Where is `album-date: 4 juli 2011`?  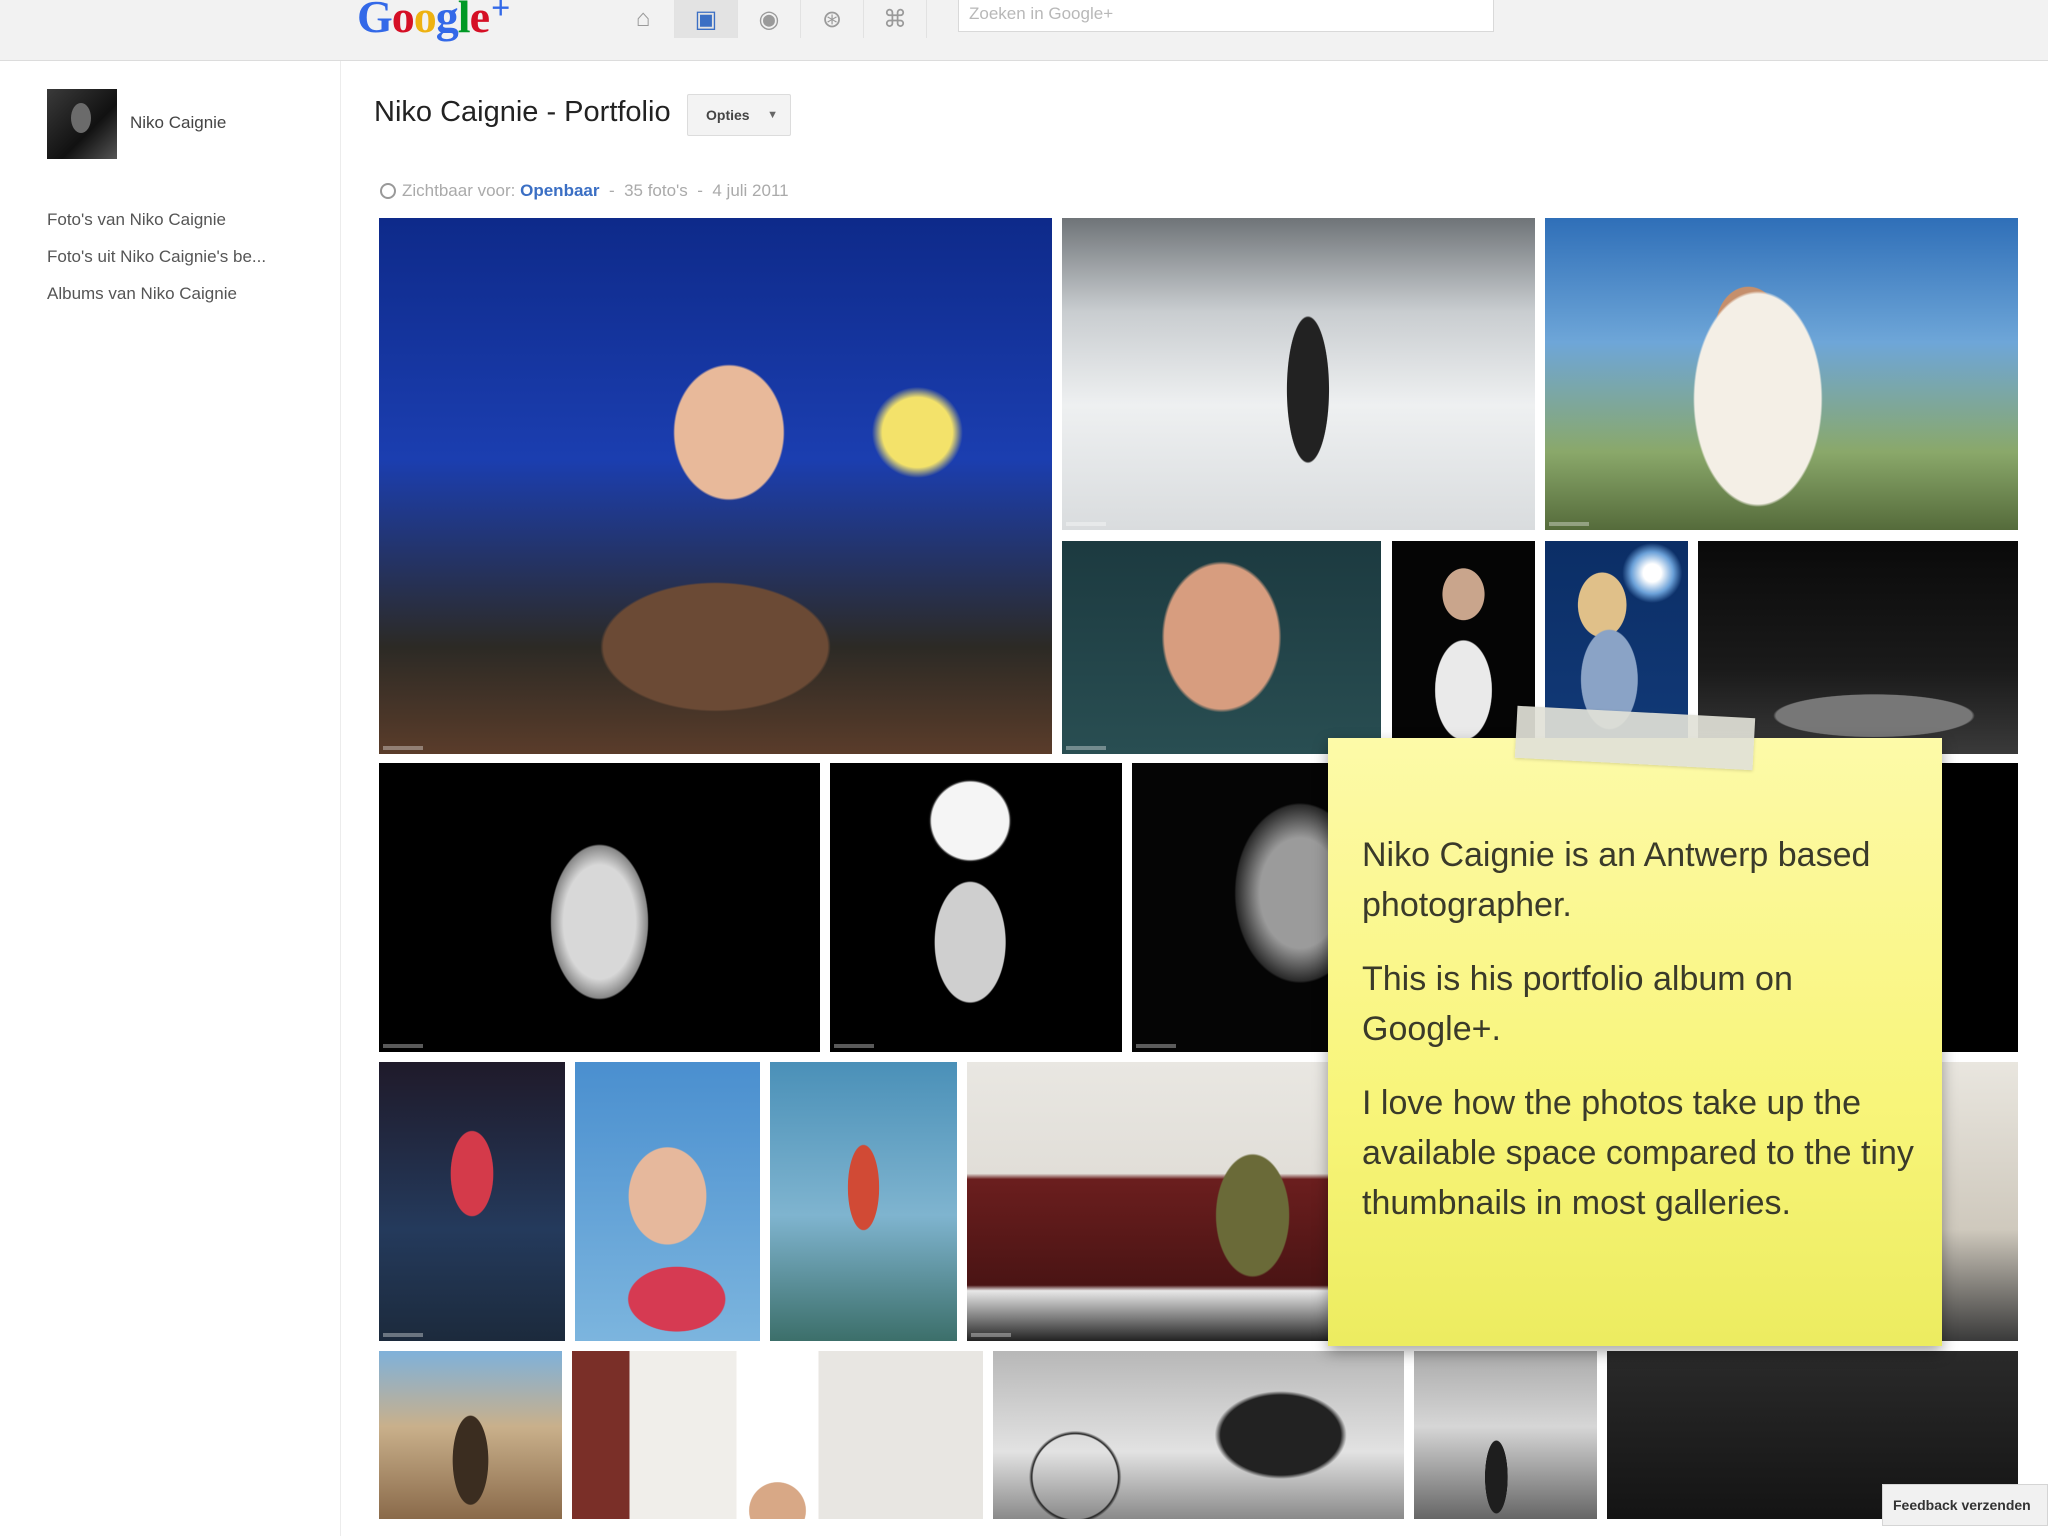
album-date: 4 juli 2011 is located at coordinates (750, 190).